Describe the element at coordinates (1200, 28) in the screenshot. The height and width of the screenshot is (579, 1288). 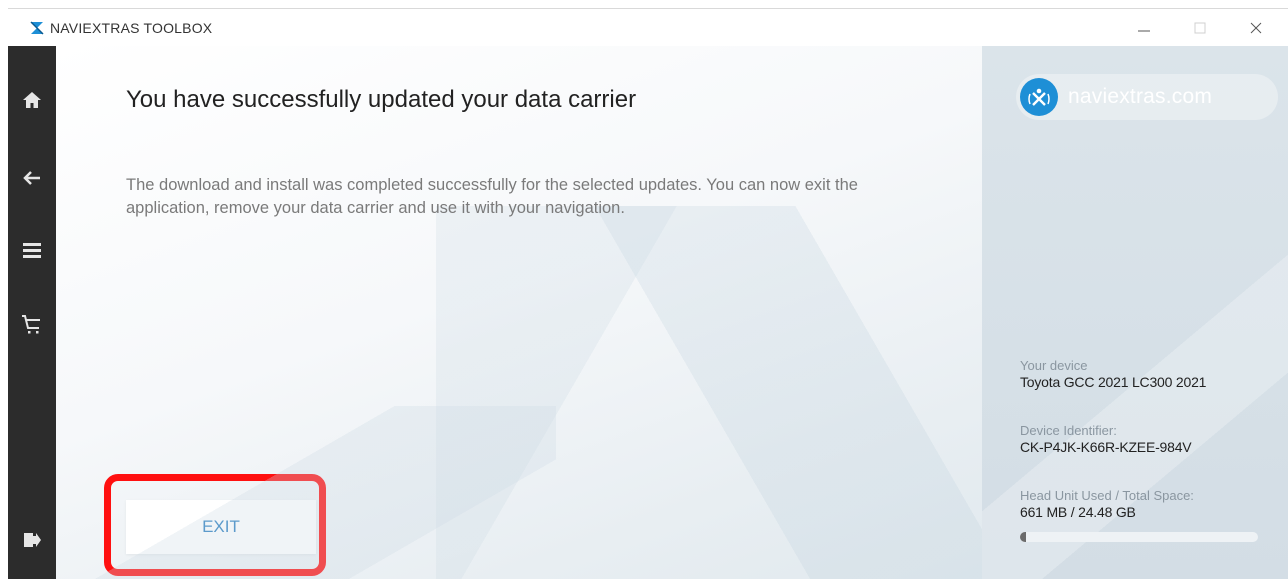
I see `maximize-icon` at that location.